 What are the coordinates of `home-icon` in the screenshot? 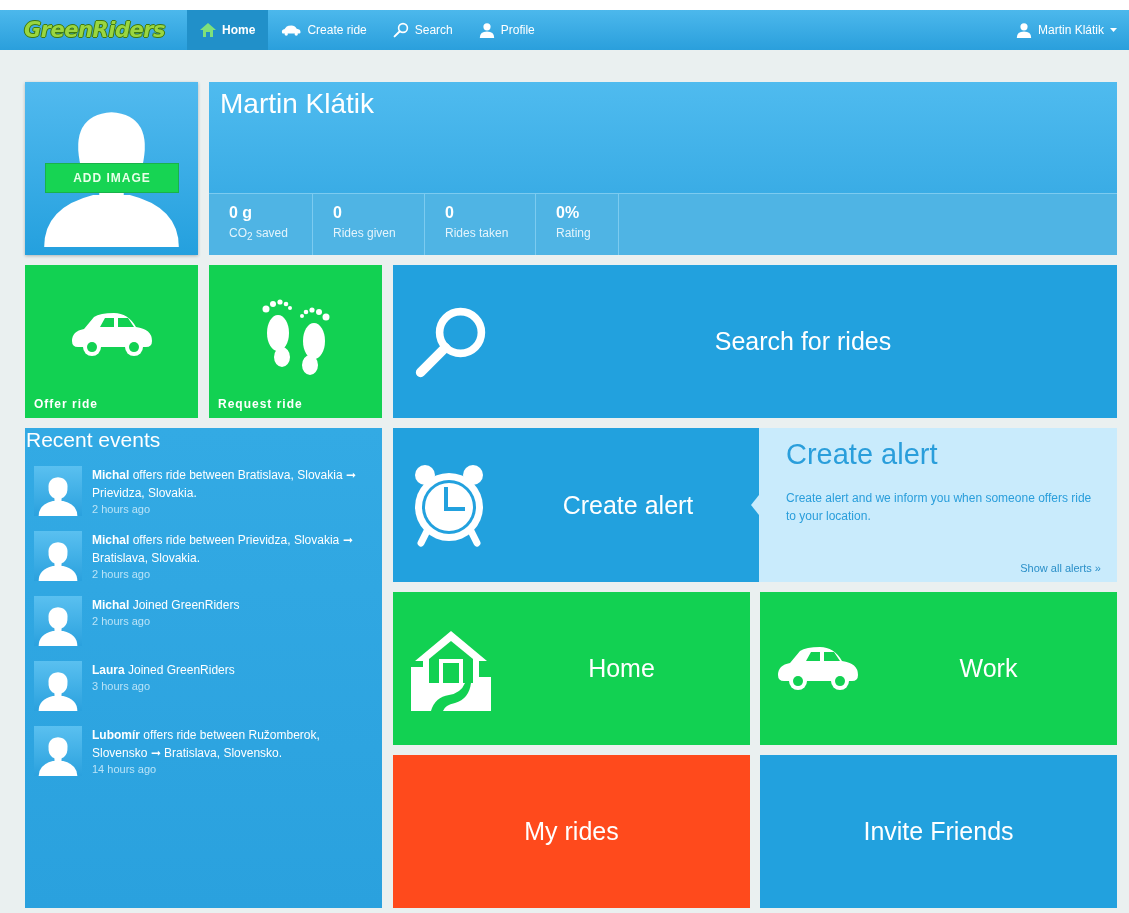 It's located at (208, 30).